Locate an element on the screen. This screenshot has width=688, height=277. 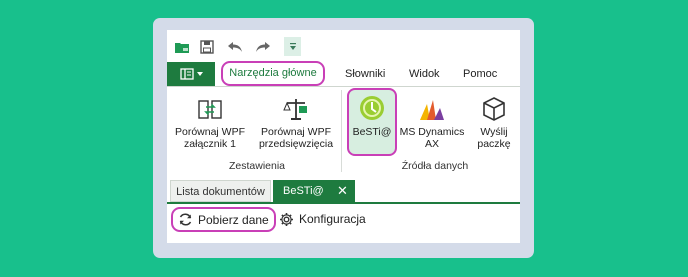
porownaj-wpf-przedsiewziecia-button: Porównaj WPF przedsięwzięcia is located at coordinates (296, 121).